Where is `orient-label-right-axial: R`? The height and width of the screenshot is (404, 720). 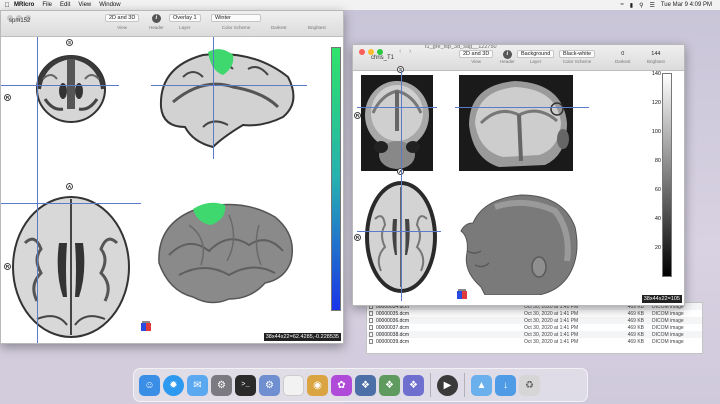 orient-label-right-axial: R is located at coordinates (357, 237).